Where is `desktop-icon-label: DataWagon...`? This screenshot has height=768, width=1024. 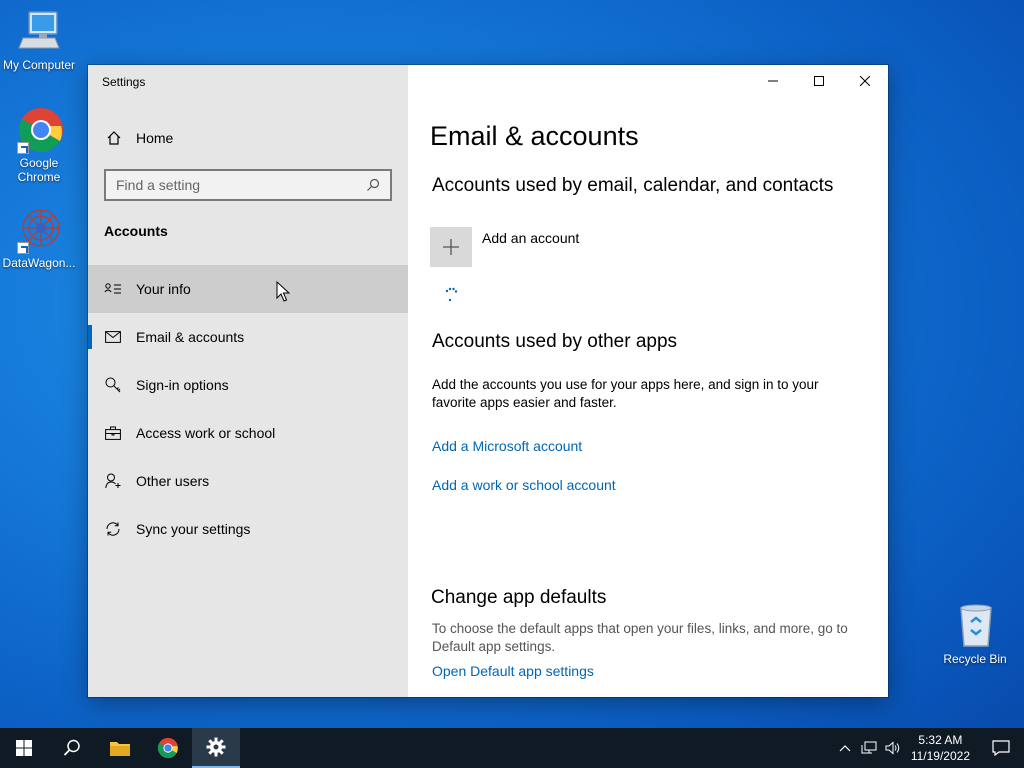 desktop-icon-label: DataWagon... is located at coordinates (39, 263).